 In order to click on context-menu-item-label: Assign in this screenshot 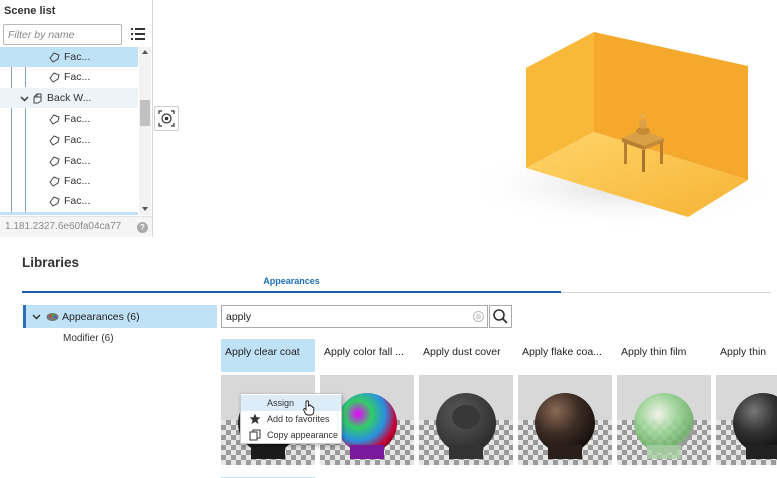, I will do `click(281, 403)`.